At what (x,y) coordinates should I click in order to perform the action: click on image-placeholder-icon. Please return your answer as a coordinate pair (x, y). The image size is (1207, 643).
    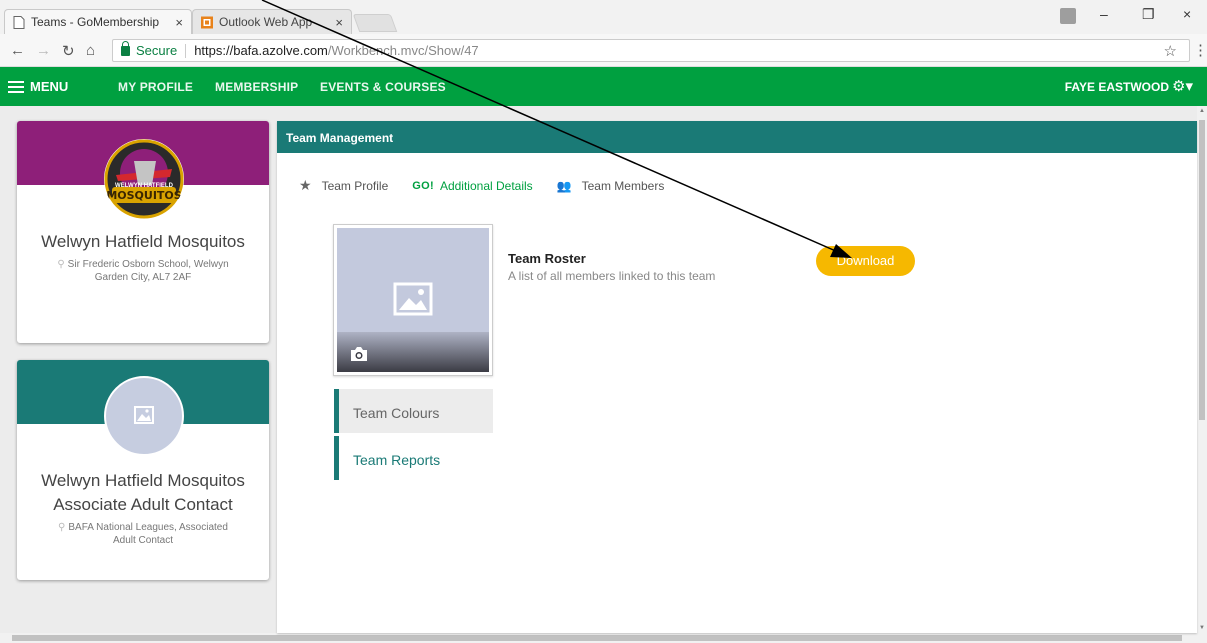
    Looking at the image, I should click on (144, 415).